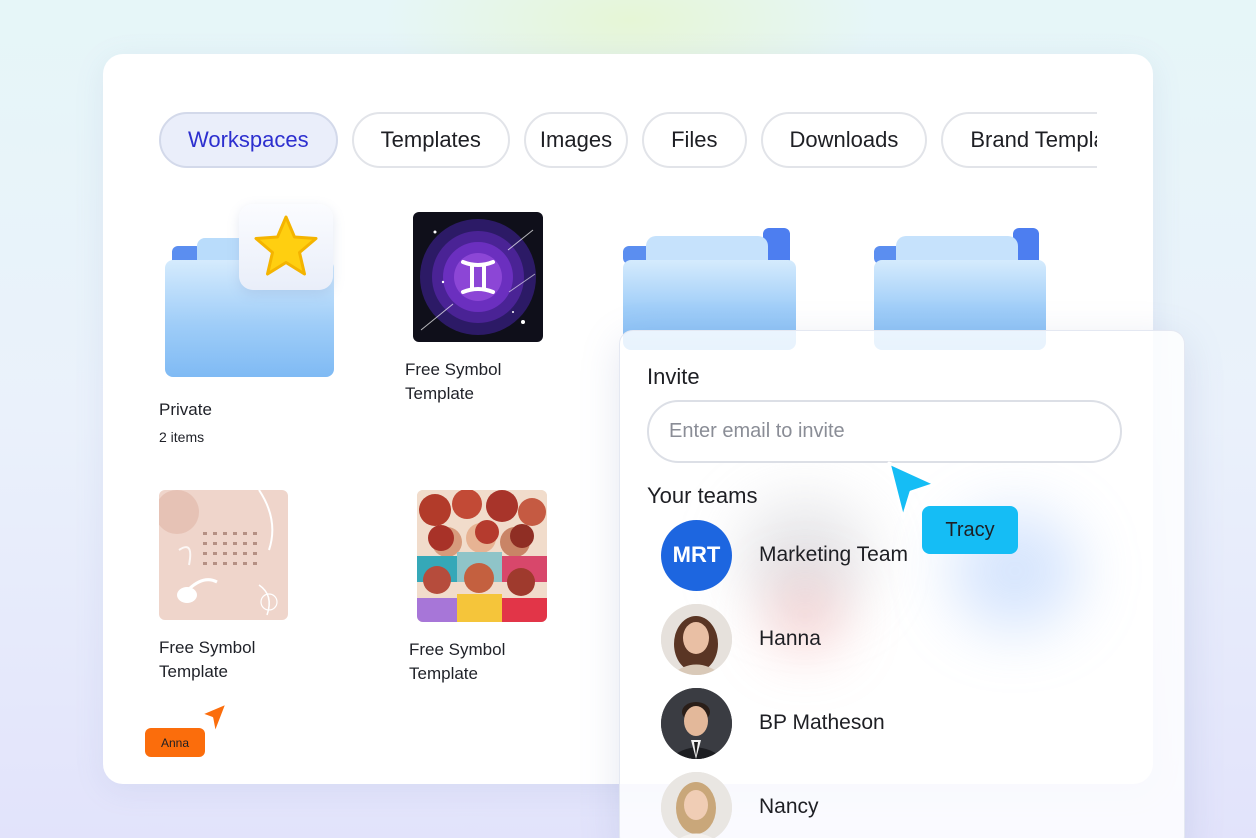 The width and height of the screenshot is (1256, 838). I want to click on star-card, so click(286, 247).